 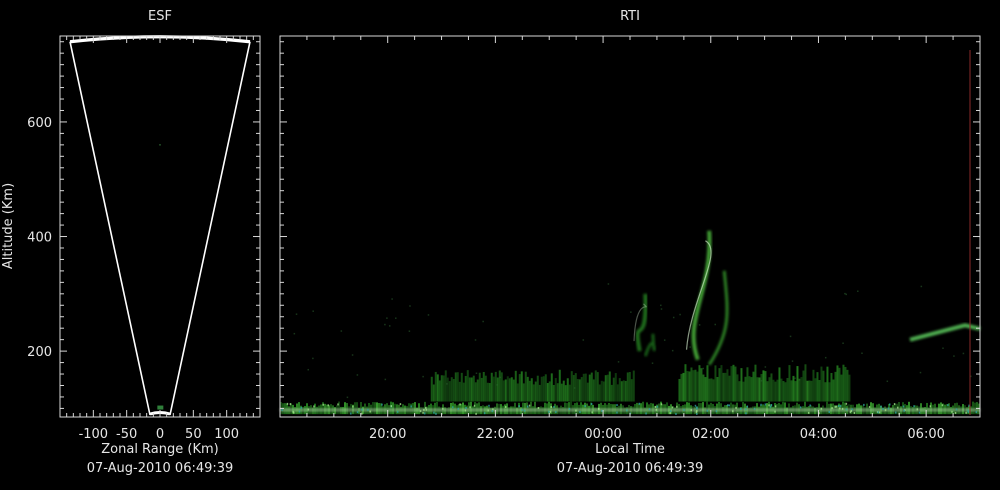 What do you see at coordinates (387, 434) in the screenshot?
I see `rti-x-tick-label: 20:00` at bounding box center [387, 434].